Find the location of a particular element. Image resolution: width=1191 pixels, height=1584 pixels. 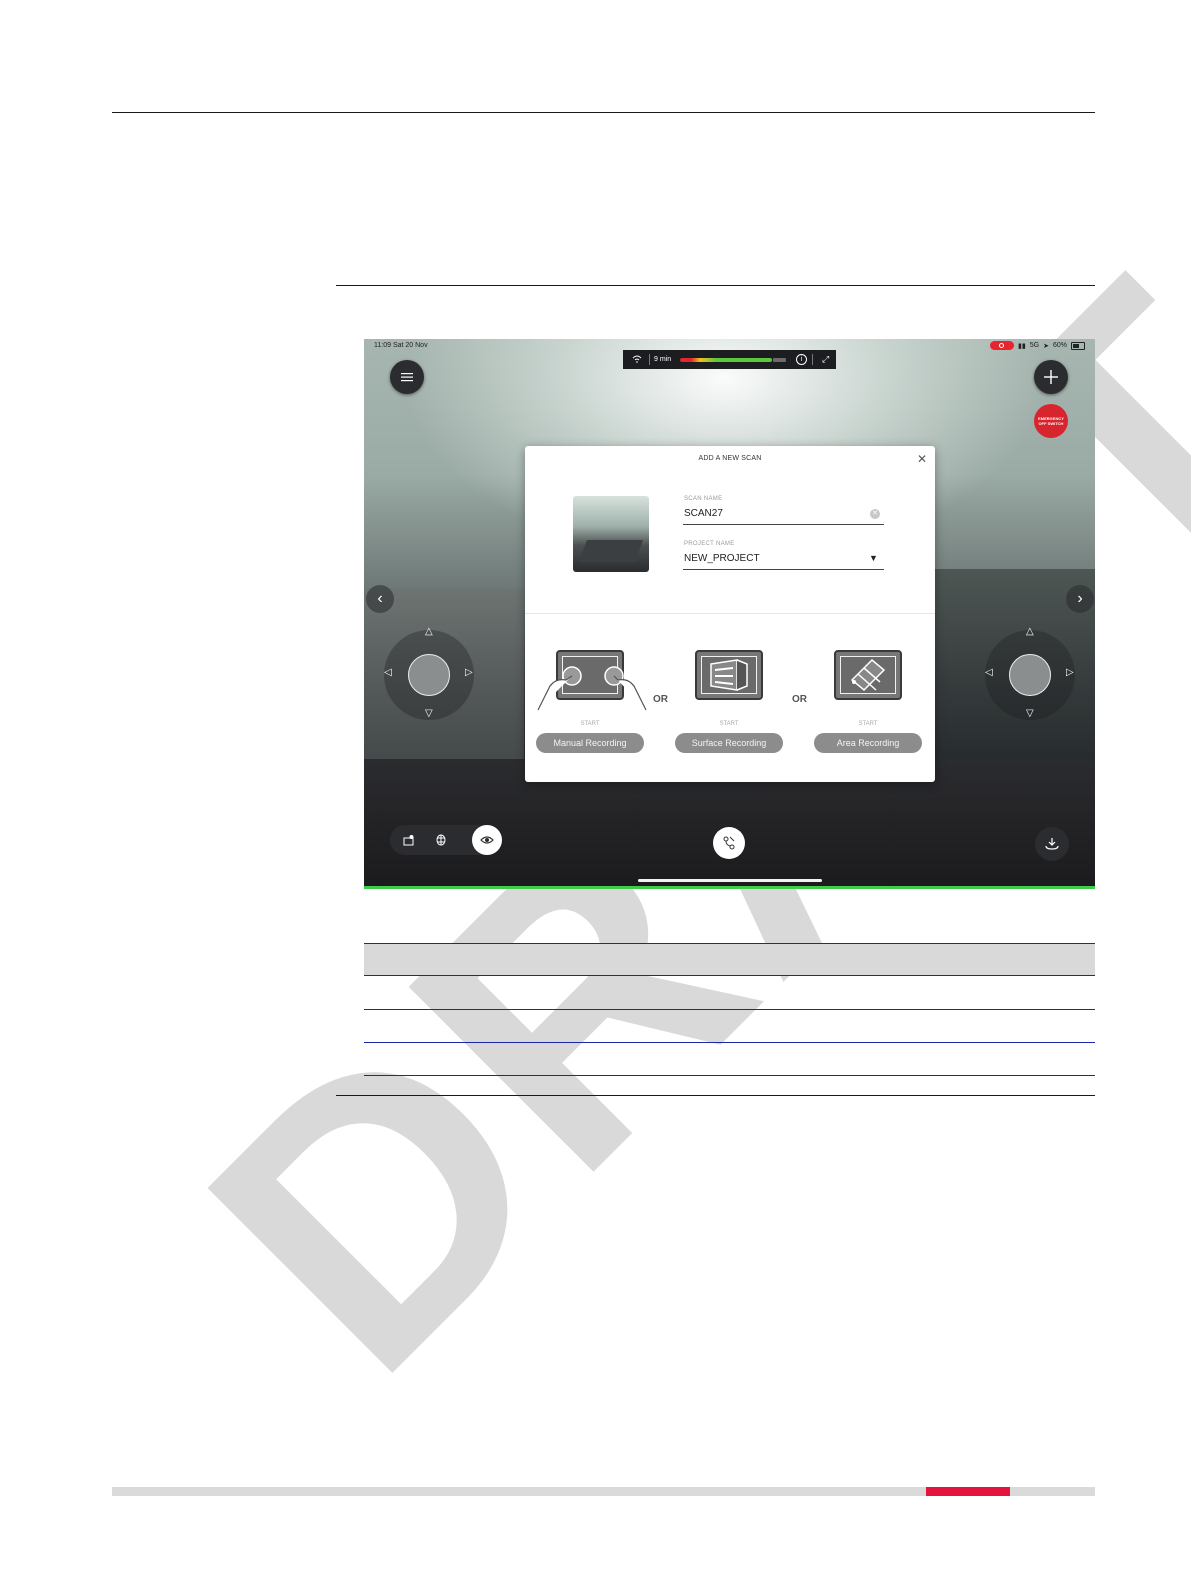

section-rule-top is located at coordinates (715, 285).